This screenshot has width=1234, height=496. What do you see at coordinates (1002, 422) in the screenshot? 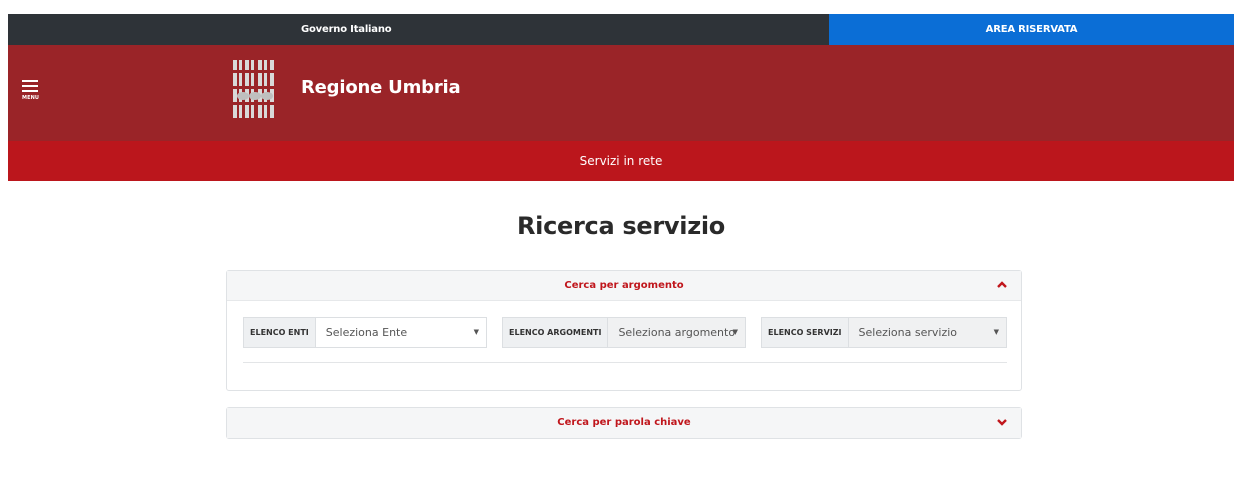
I see `chevron-down-icon` at bounding box center [1002, 422].